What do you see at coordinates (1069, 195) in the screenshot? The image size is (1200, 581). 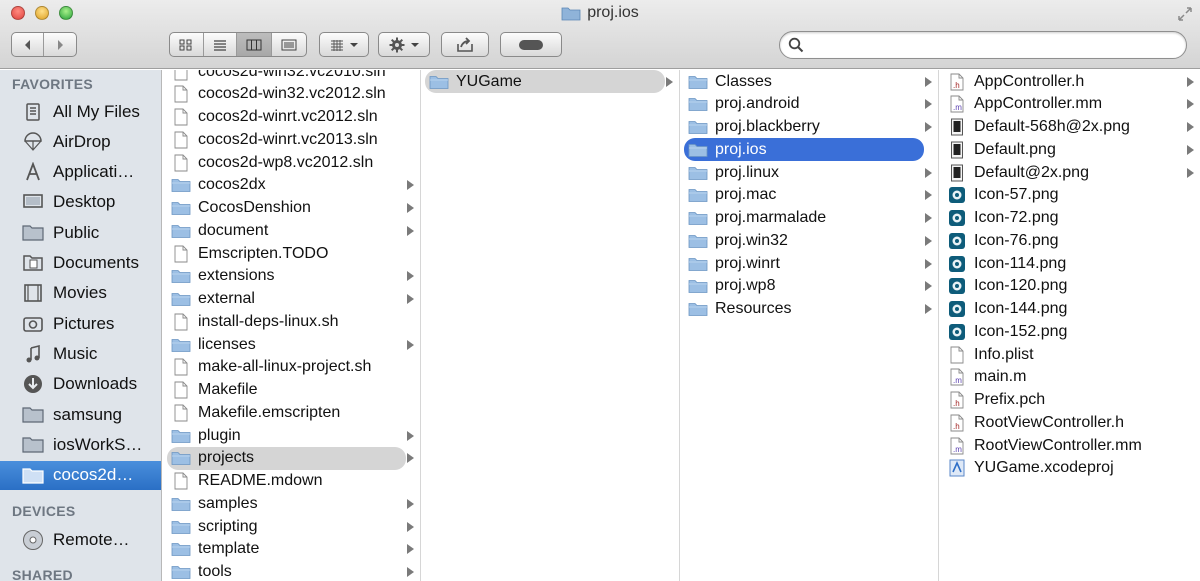 I see `list-item: Icon-57.png` at bounding box center [1069, 195].